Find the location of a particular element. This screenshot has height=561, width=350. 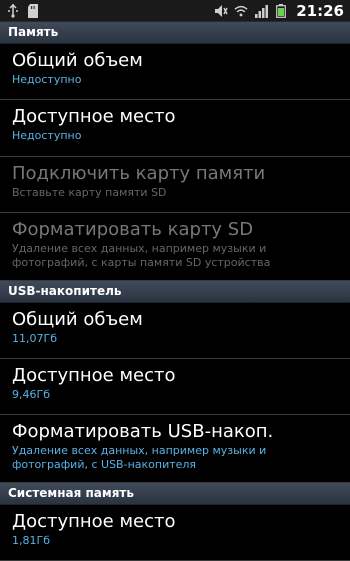

status-bar-right: 21:26 is located at coordinates (279, 11).